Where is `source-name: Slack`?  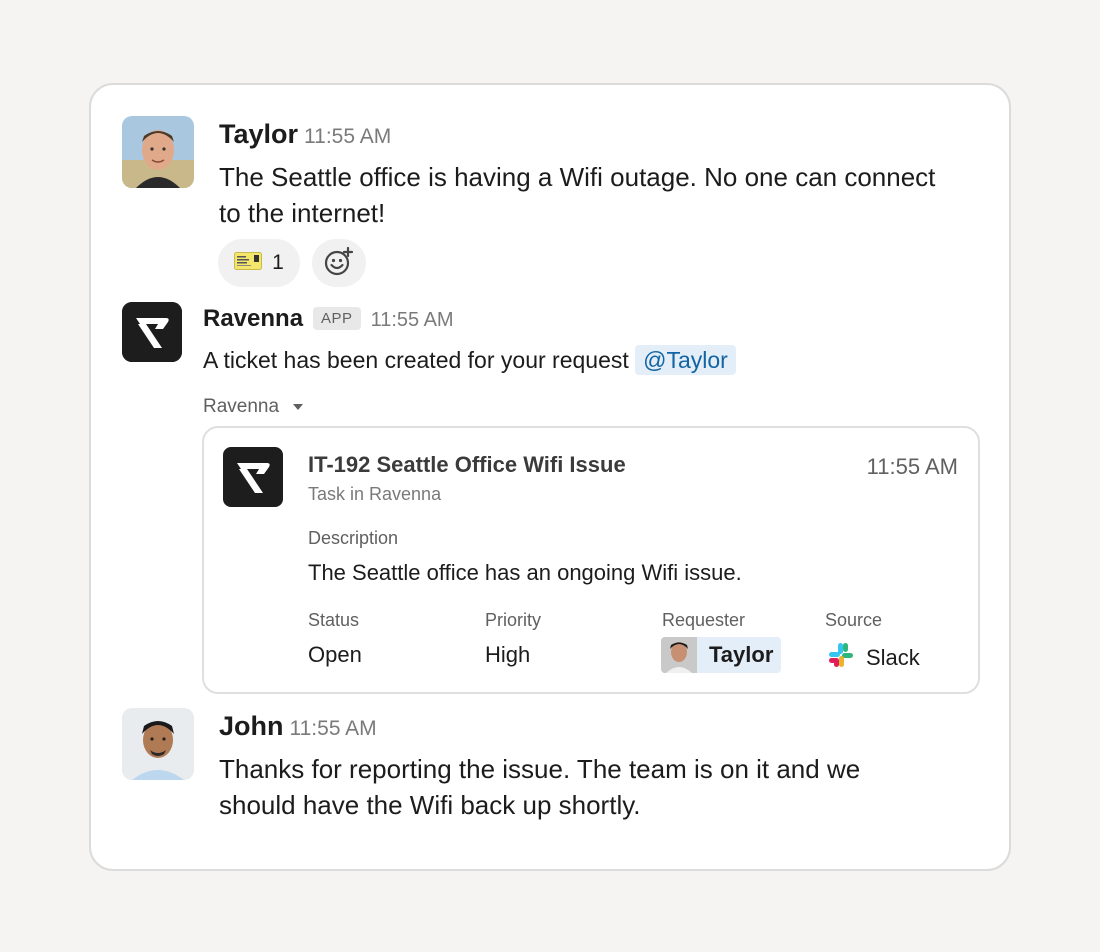
source-name: Slack is located at coordinates (893, 657).